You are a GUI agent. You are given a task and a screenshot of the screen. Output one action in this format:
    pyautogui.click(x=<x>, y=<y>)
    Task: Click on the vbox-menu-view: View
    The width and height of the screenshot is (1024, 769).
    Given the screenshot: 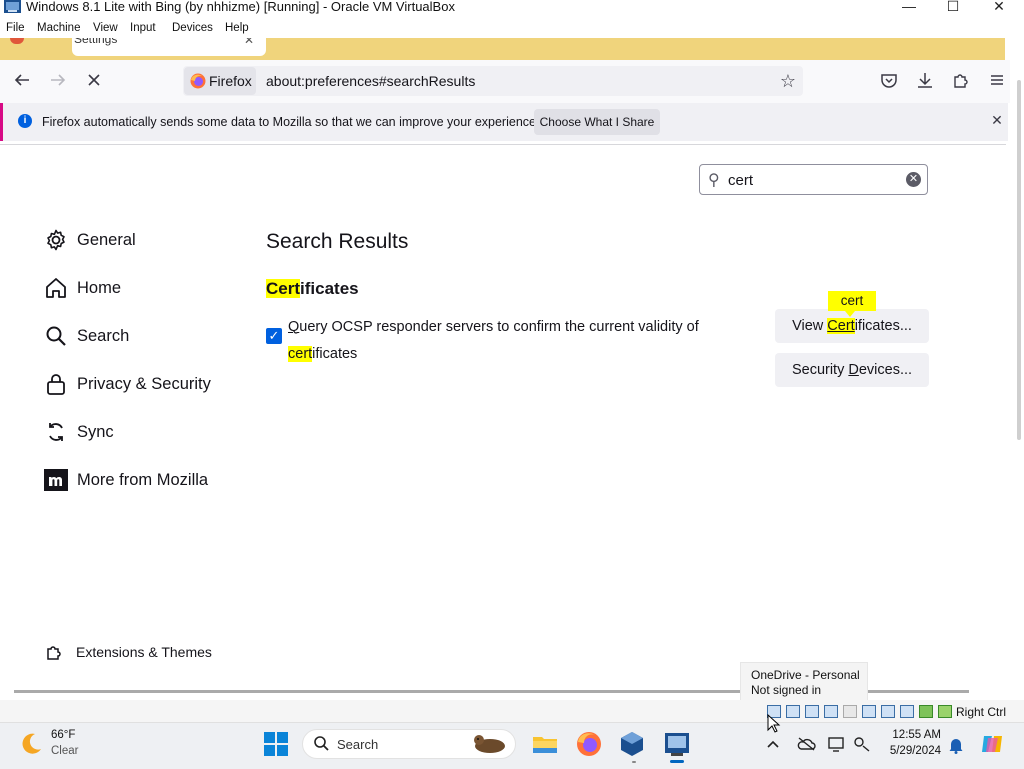 What is the action you would take?
    pyautogui.click(x=105, y=28)
    